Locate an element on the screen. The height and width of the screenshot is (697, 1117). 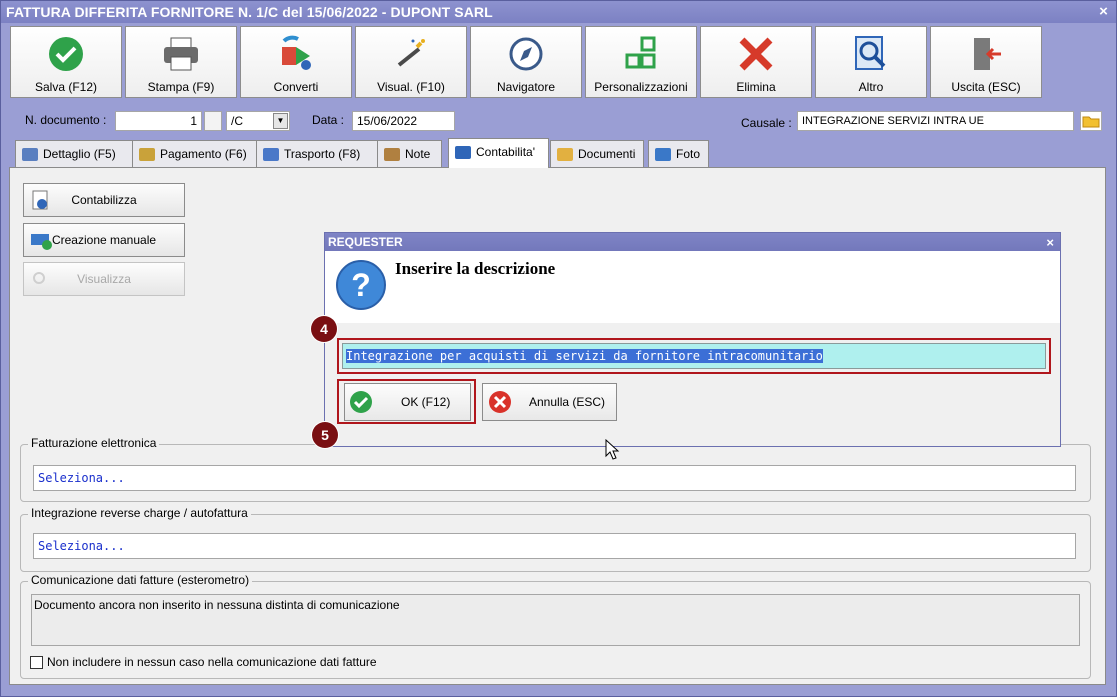
convert-button: Converti is located at coordinates (296, 62).